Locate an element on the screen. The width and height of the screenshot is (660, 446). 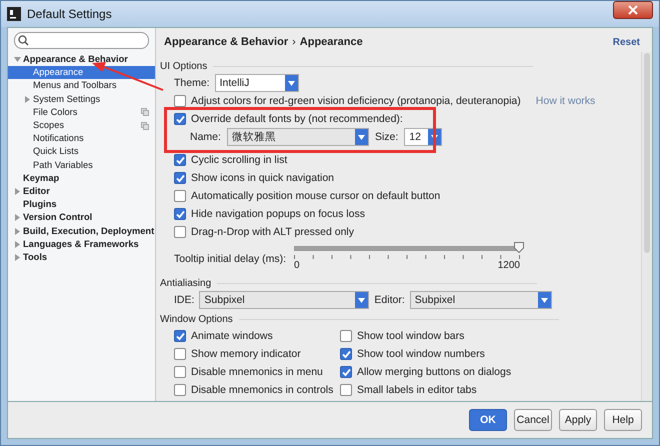
section-heading: UI Options is located at coordinates (184, 66).